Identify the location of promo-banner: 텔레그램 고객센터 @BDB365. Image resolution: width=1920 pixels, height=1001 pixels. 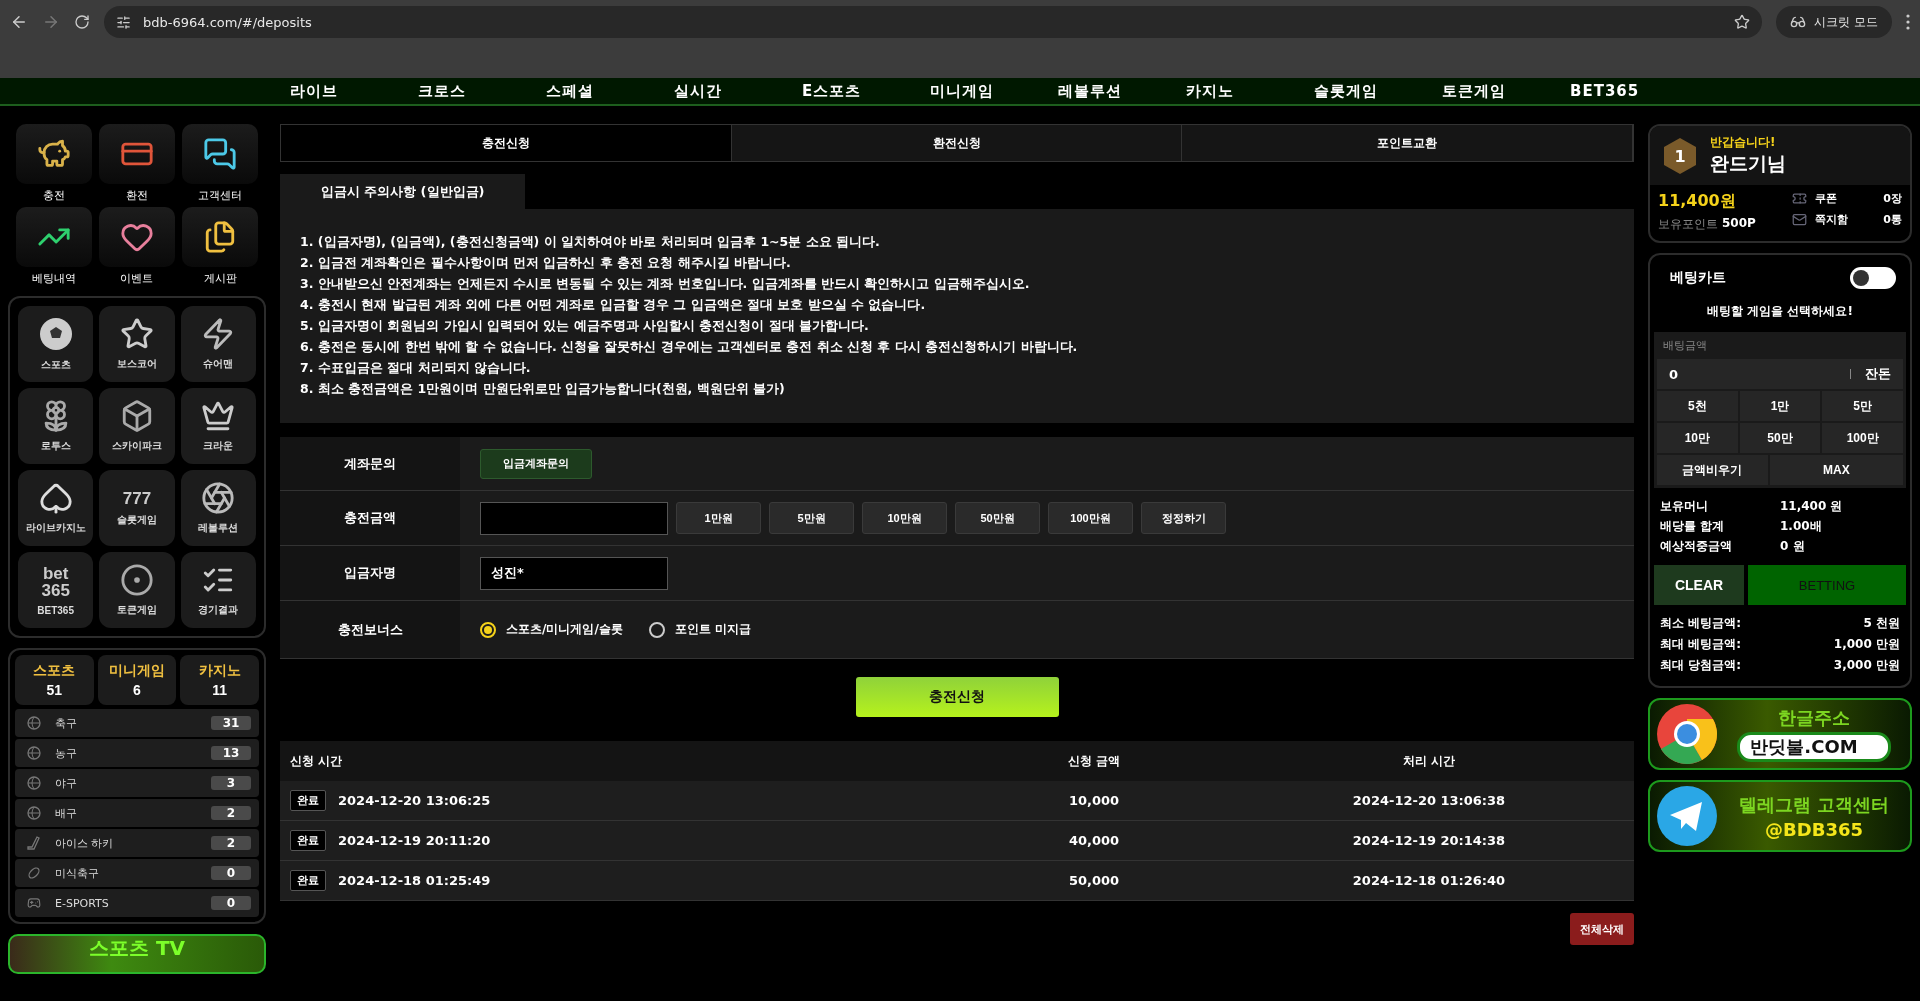
(1780, 816).